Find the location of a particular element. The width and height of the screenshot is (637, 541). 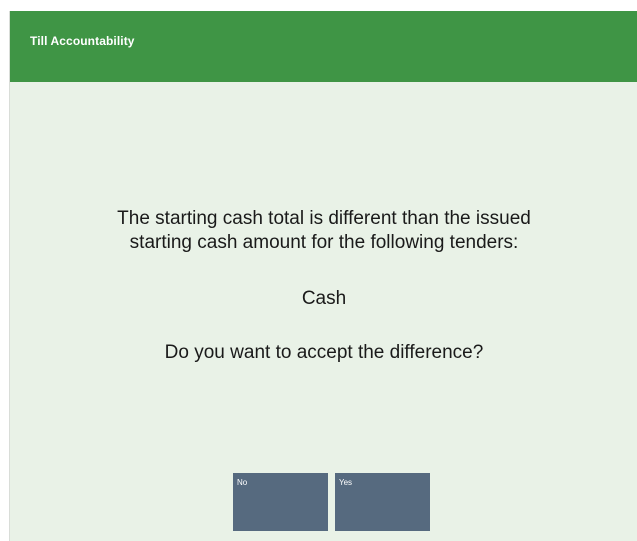

no-button: No is located at coordinates (280, 502).